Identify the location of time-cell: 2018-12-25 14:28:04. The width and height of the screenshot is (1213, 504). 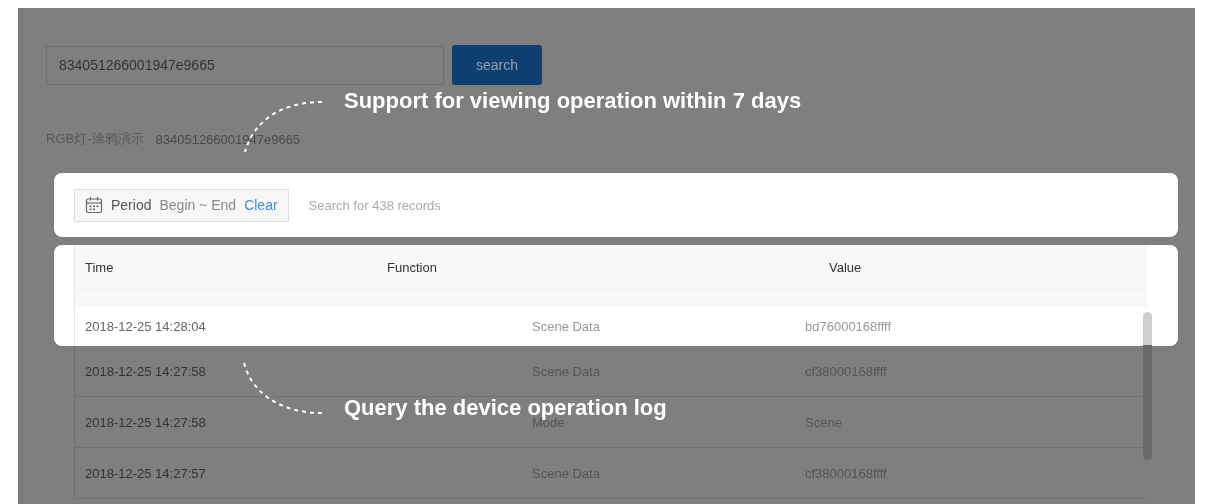
(145, 326).